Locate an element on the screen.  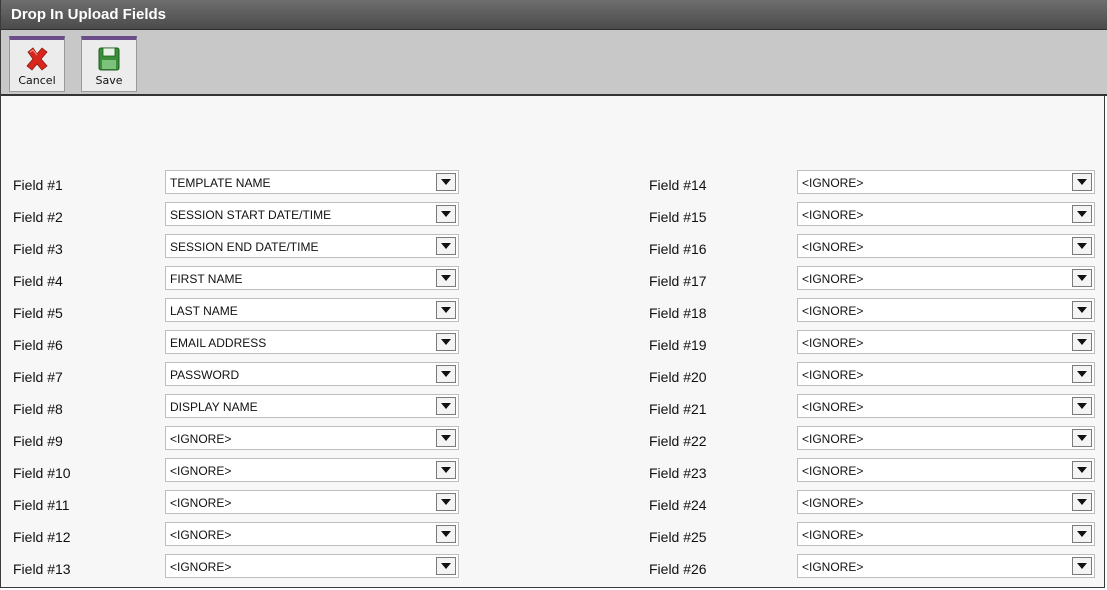
field-select: DISPLAY NAME is located at coordinates (312, 406).